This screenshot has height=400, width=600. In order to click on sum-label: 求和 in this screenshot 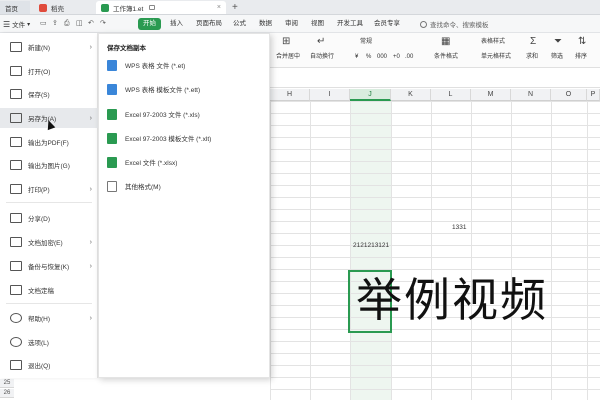, I will do `click(532, 57)`.